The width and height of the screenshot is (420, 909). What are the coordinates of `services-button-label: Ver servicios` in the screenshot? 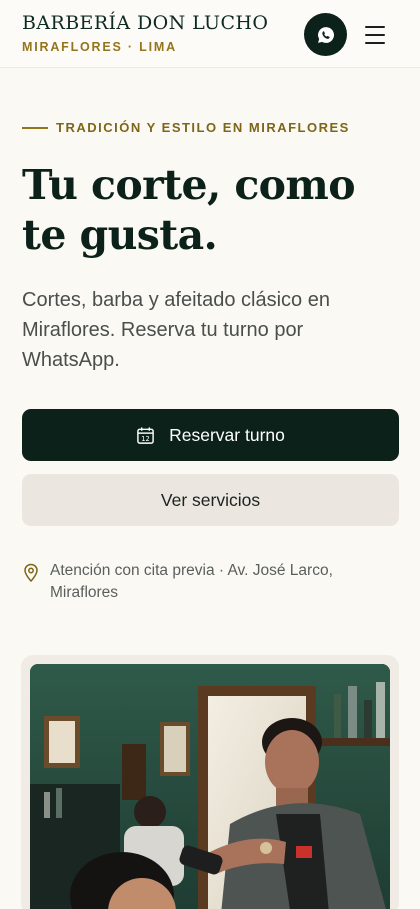 It's located at (210, 499).